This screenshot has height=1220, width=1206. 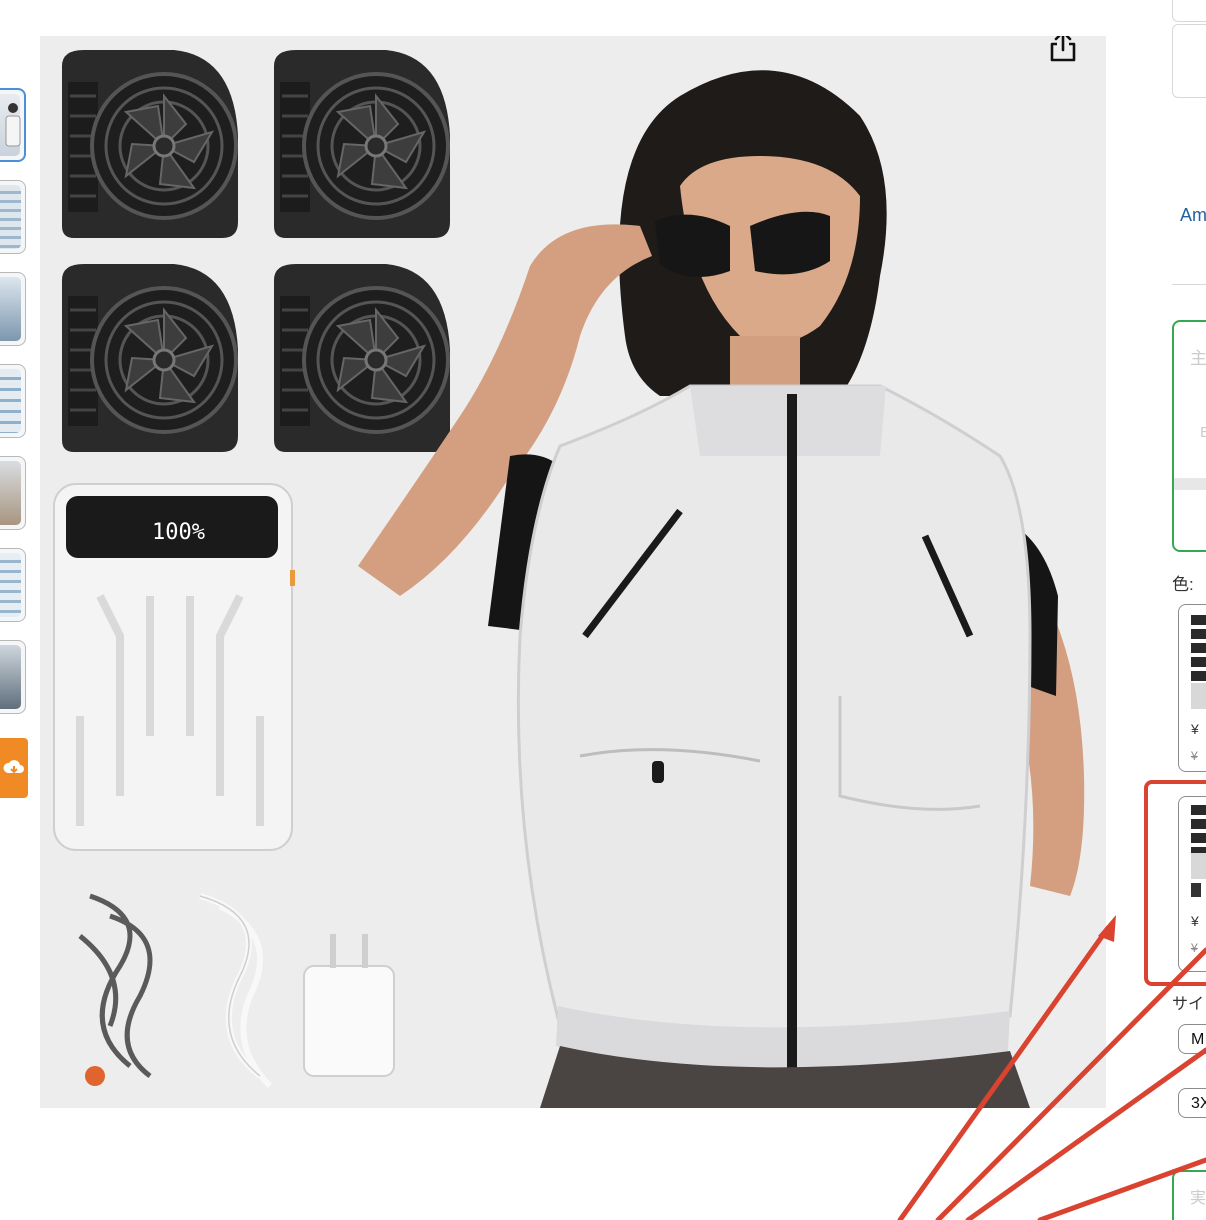 I want to click on size-option-3x: 3X, so click(x=1192, y=1103).